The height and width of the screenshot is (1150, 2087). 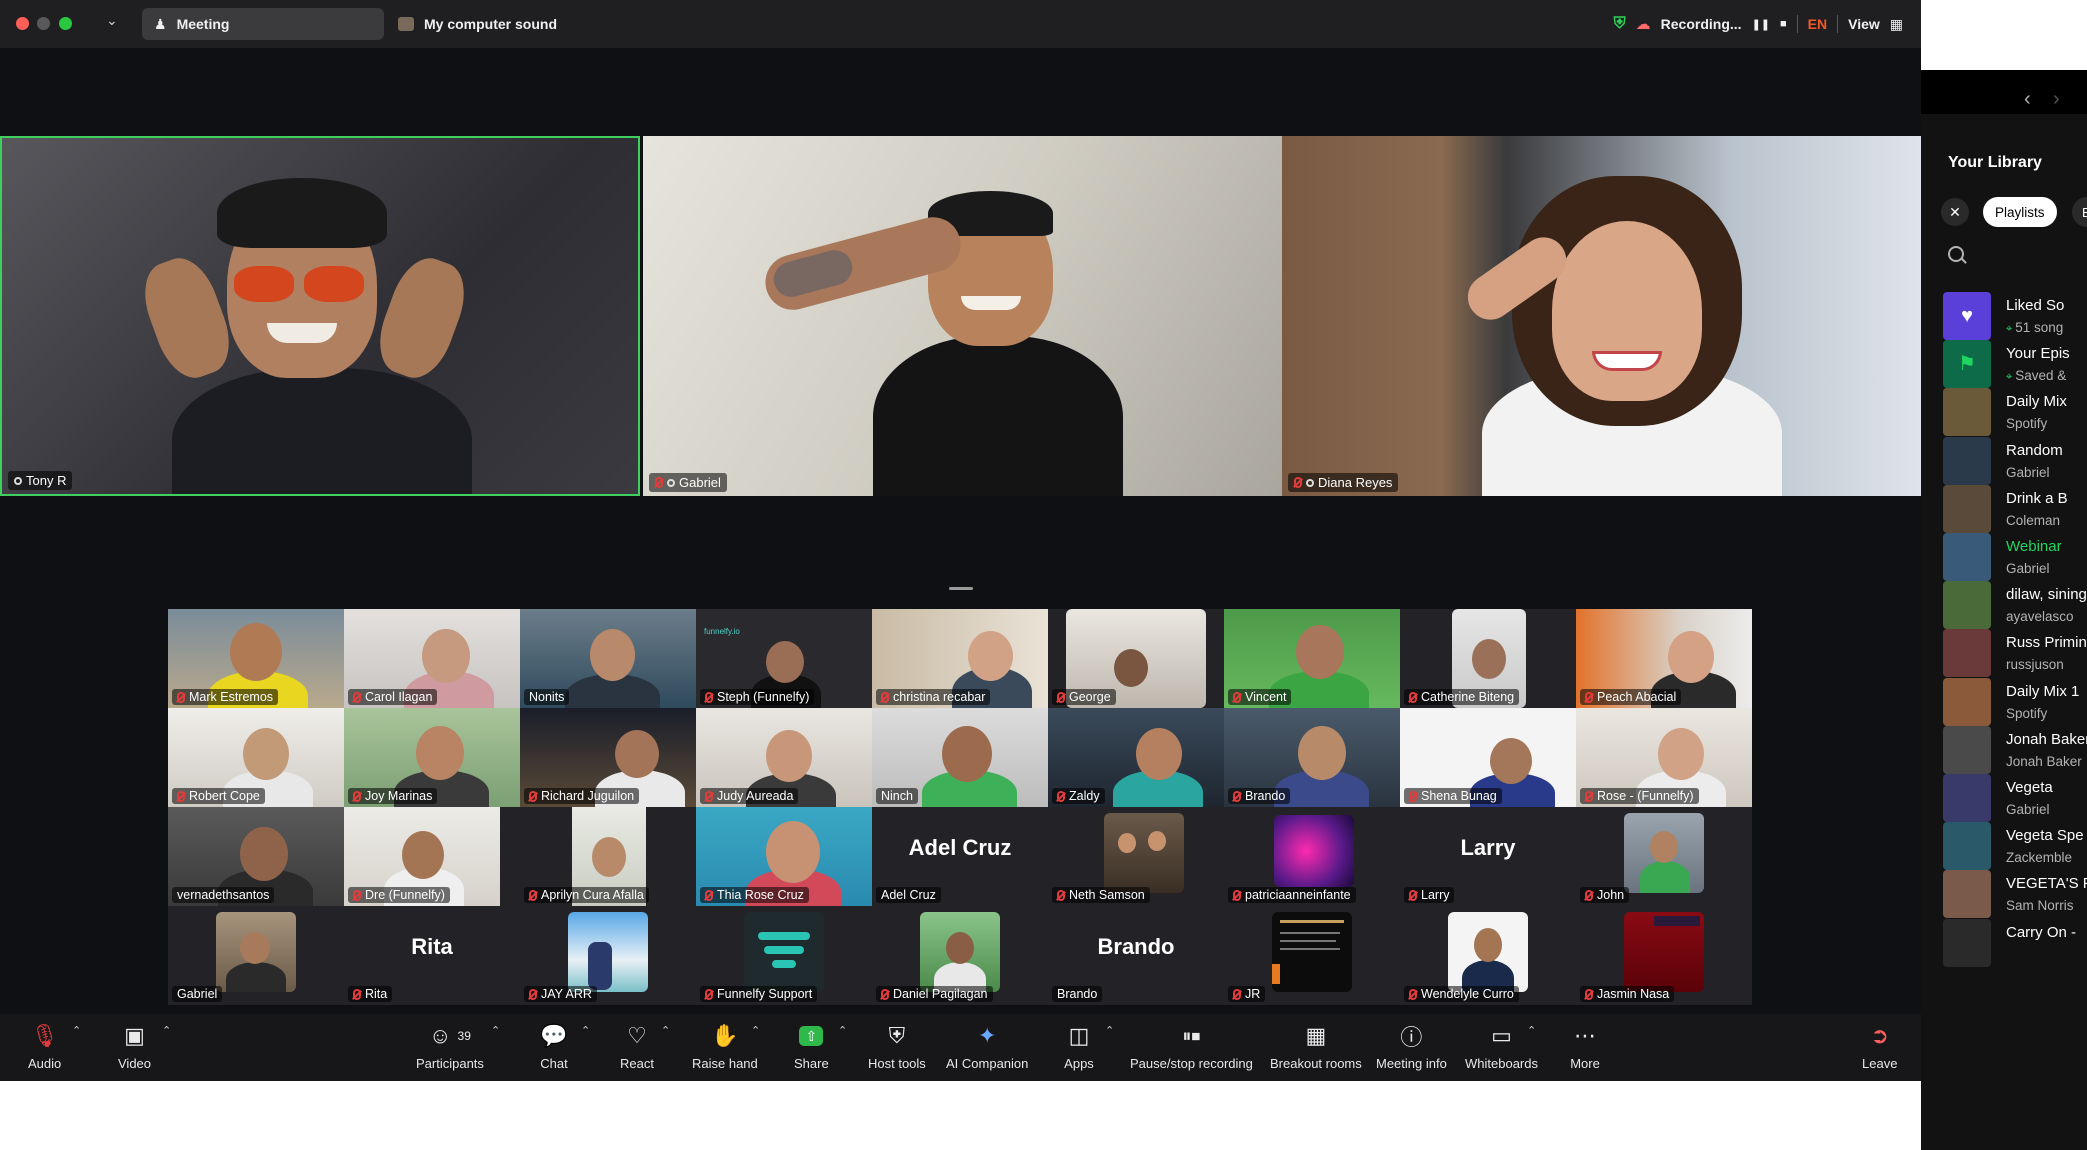 I want to click on participant-tile: Funnelfy Support, so click(x=784, y=955).